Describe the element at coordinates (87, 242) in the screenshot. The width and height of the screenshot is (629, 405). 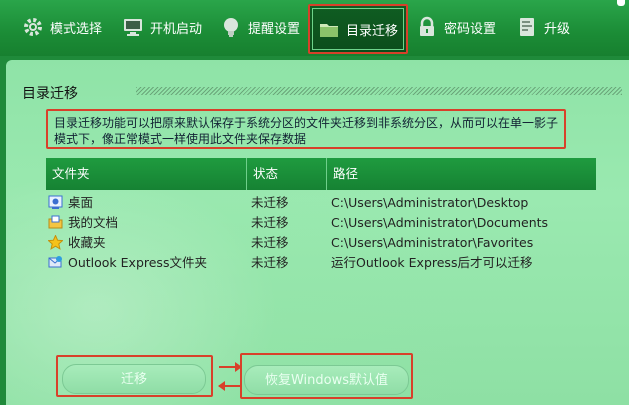
I see `folder-name: 收藏夹` at that location.